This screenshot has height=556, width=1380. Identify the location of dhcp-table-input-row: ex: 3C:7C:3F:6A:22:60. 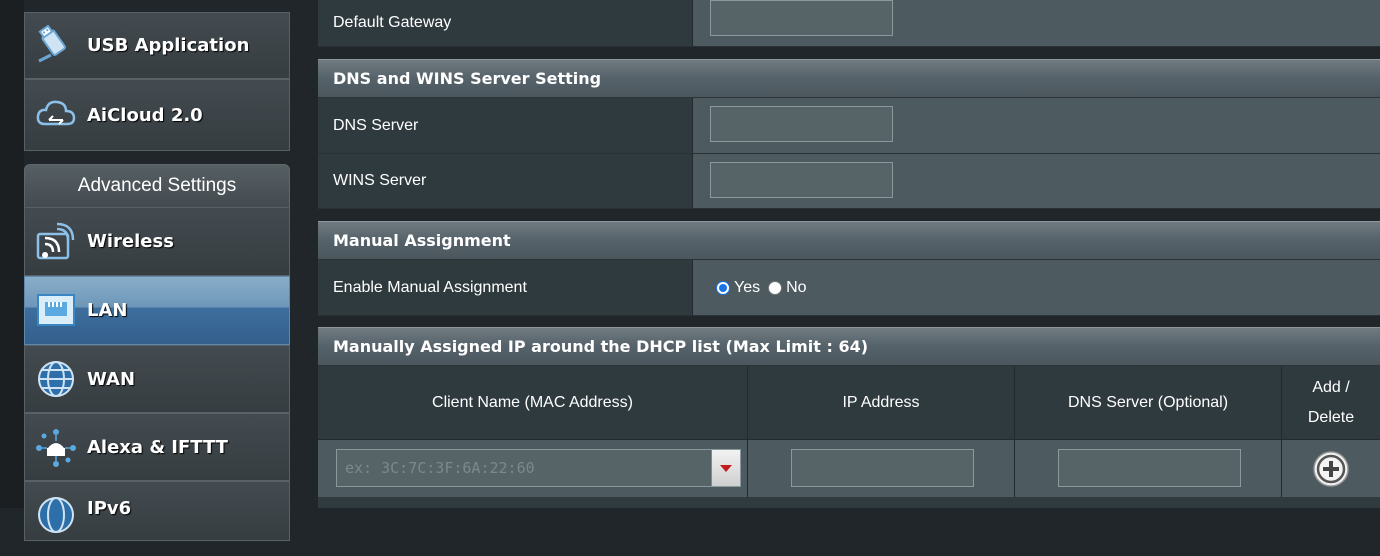
(849, 468).